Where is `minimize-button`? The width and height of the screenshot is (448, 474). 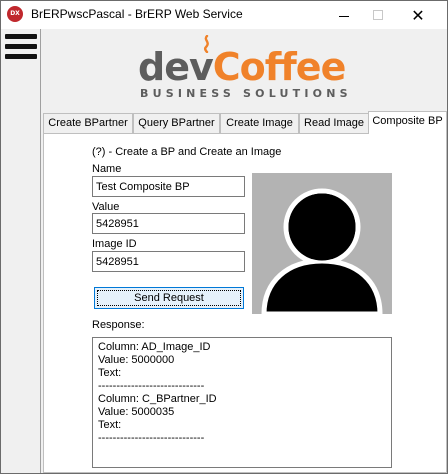 minimize-button is located at coordinates (344, 15).